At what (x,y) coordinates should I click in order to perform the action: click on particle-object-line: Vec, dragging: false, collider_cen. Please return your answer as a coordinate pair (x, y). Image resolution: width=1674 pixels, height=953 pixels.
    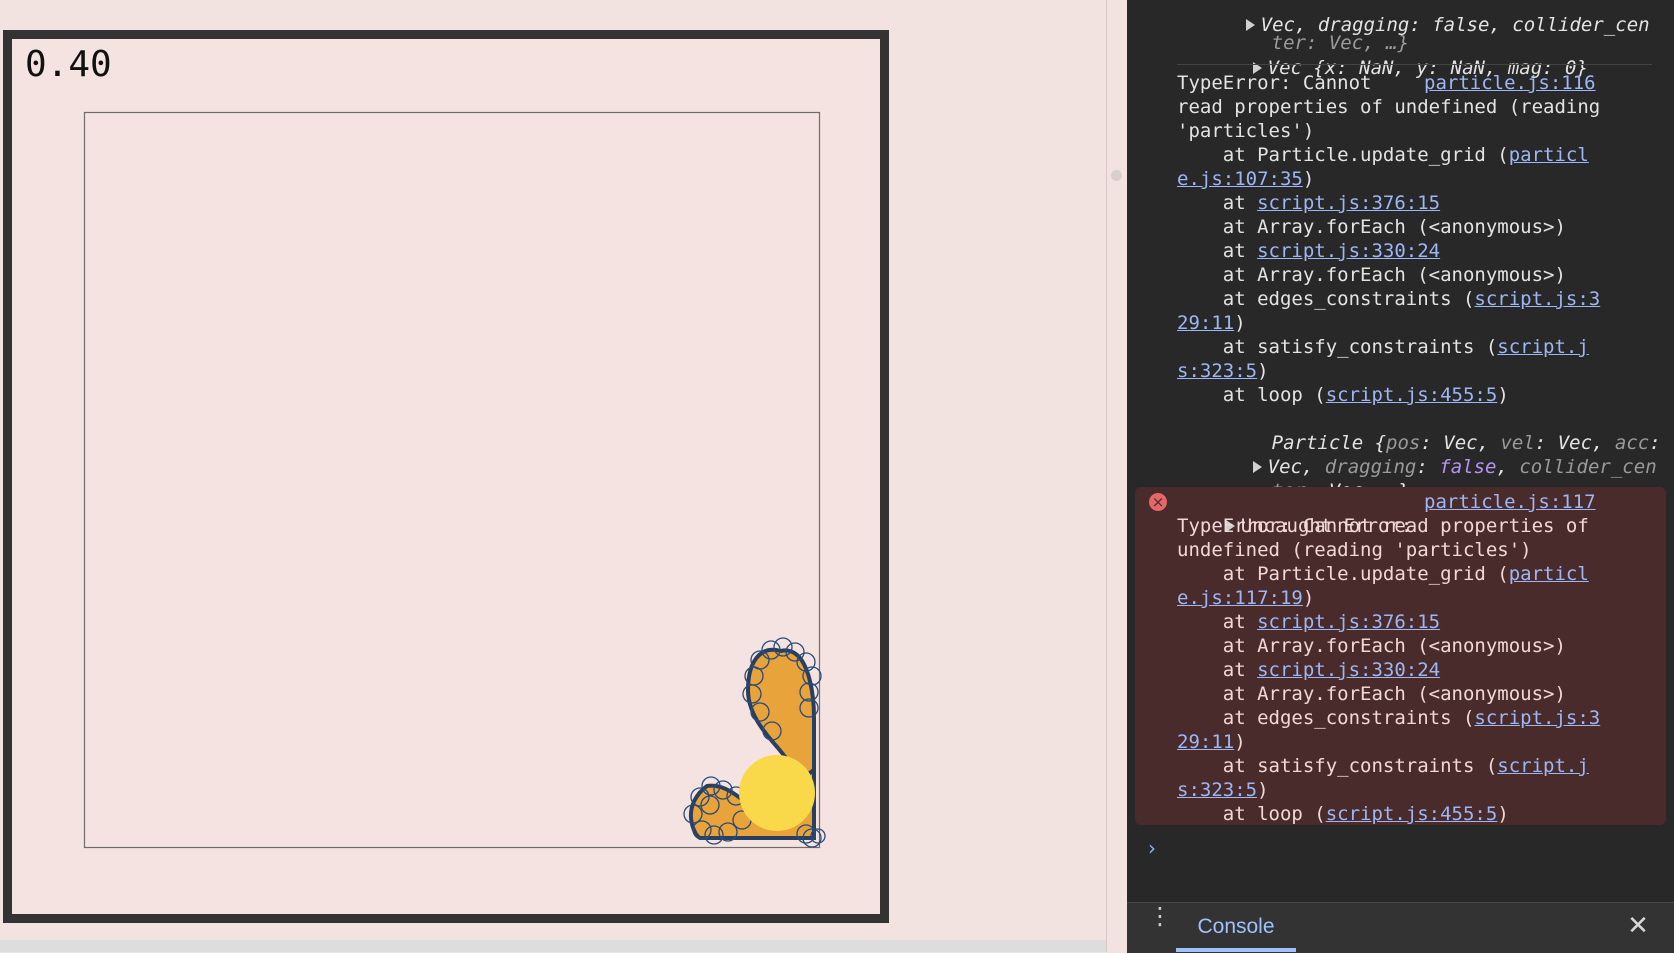
    Looking at the image, I should click on (1420, 455).